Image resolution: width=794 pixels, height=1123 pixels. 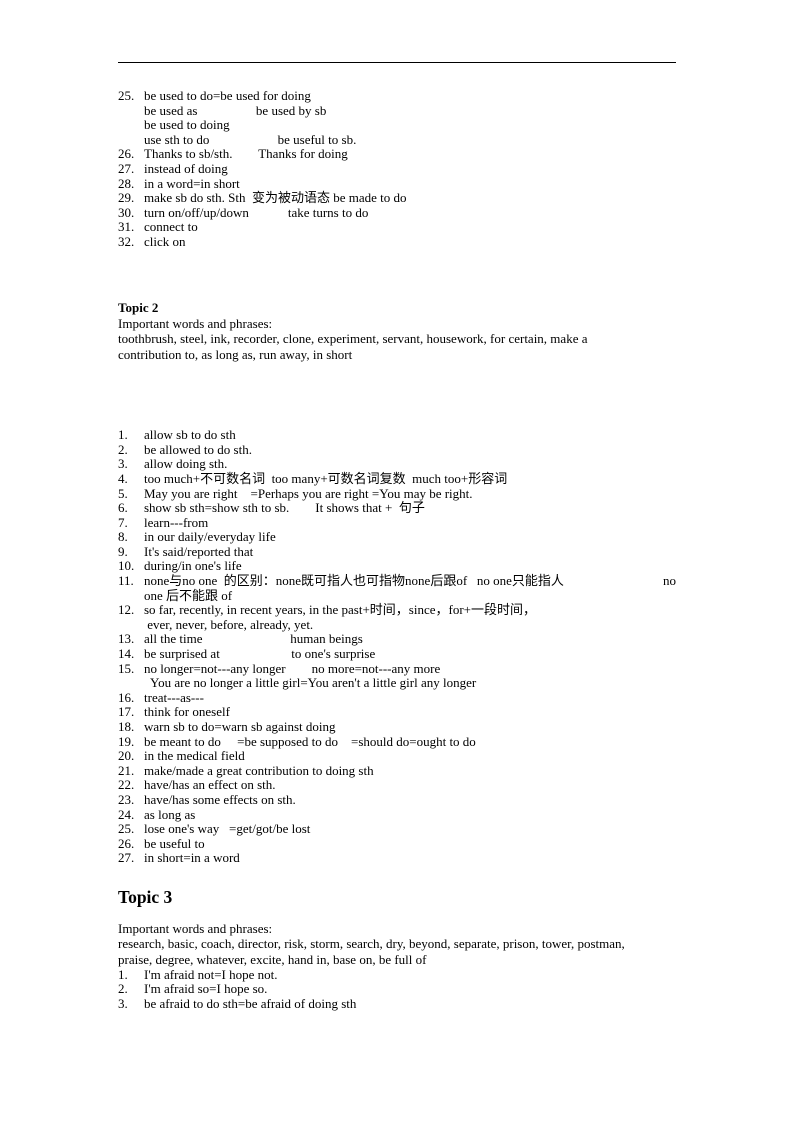 I want to click on list-item: 25. lose one's way =get/got/be lost, so click(x=397, y=829).